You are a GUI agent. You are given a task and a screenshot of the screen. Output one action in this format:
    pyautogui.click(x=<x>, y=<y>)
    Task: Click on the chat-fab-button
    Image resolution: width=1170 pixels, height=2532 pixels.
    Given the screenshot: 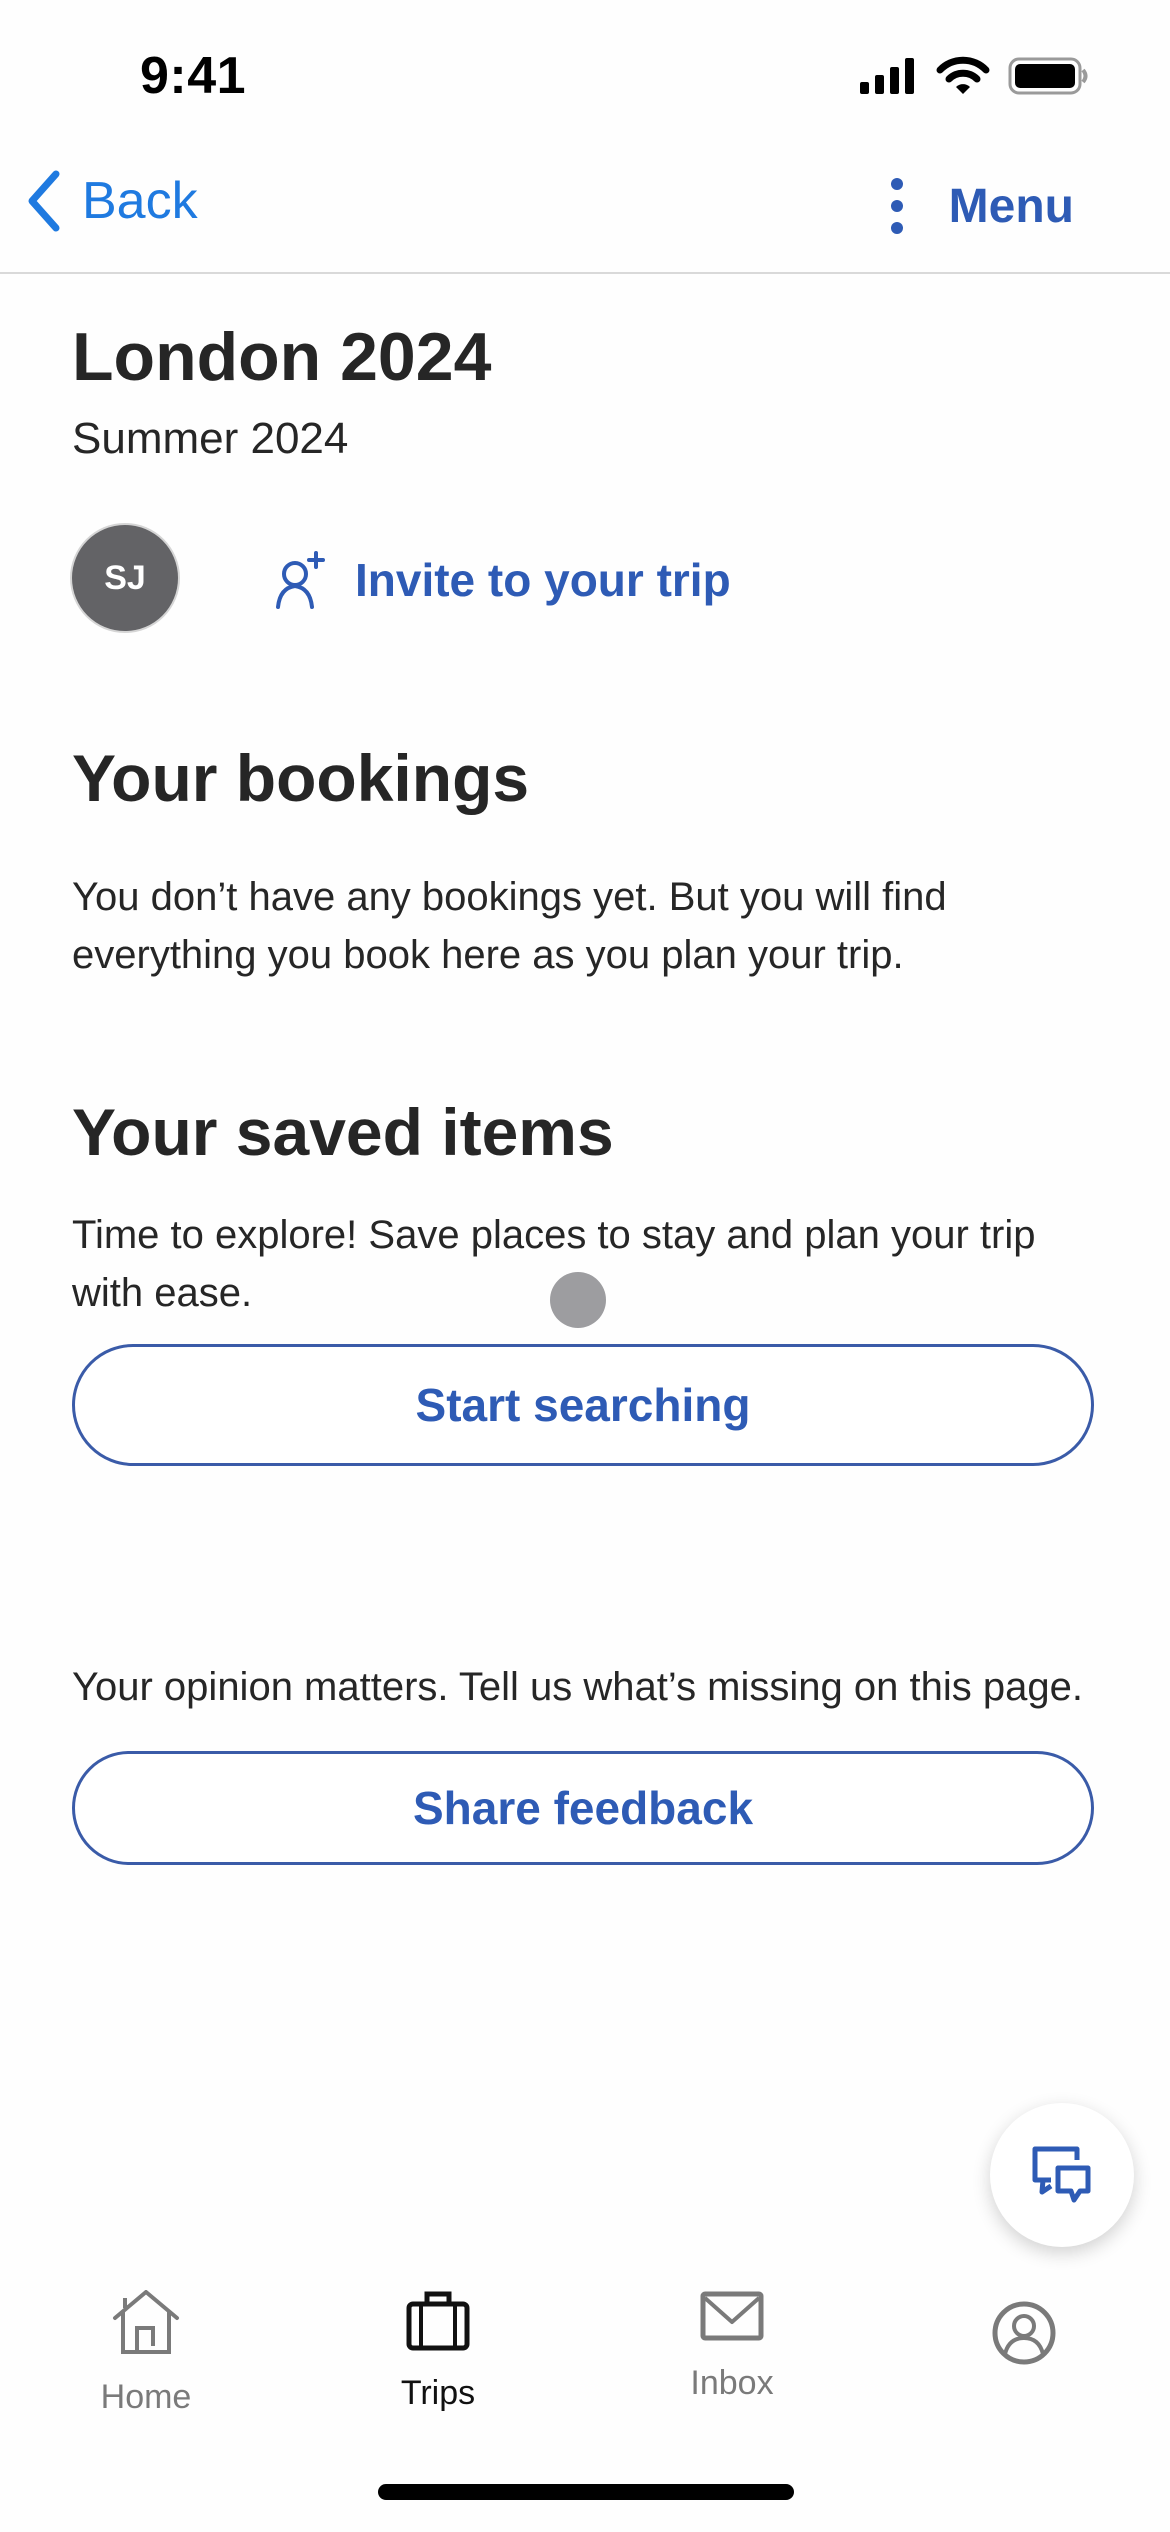 What is the action you would take?
    pyautogui.click(x=1062, y=2175)
    